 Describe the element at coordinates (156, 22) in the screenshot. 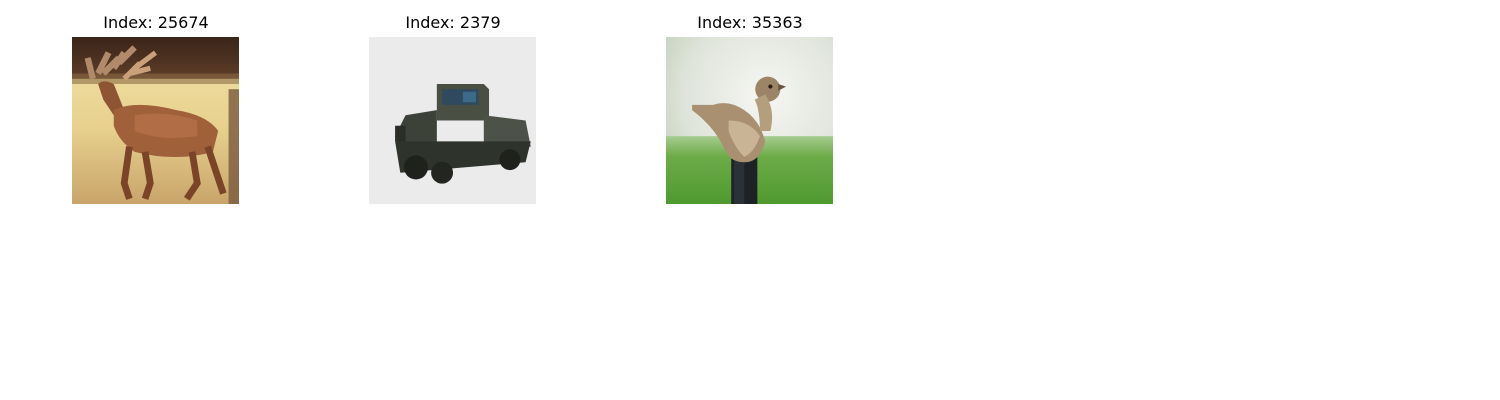

I see `panel-title: Index: 25674` at that location.